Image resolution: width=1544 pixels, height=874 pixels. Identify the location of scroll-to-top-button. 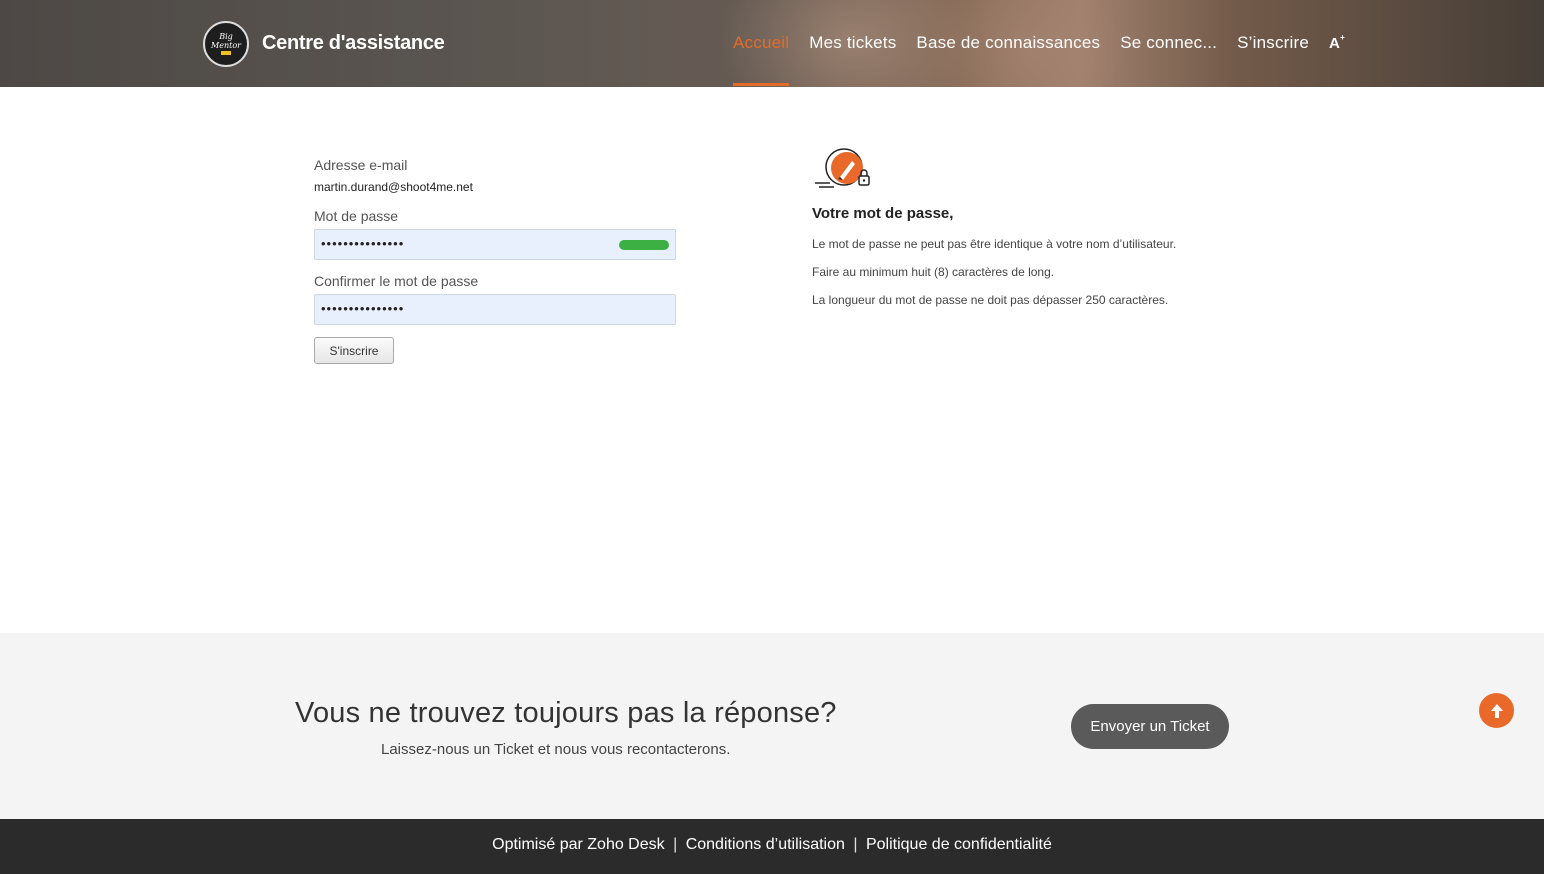
(1496, 710).